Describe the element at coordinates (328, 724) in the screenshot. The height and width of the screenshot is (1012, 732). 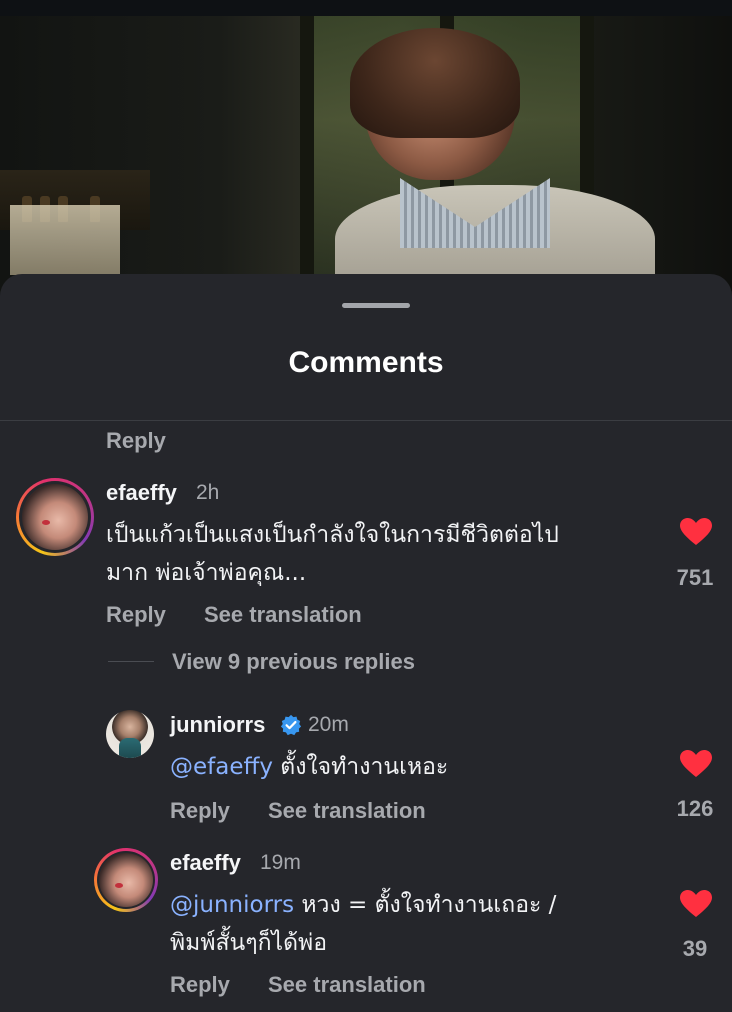
I see `reply-timestamp: 20m` at that location.